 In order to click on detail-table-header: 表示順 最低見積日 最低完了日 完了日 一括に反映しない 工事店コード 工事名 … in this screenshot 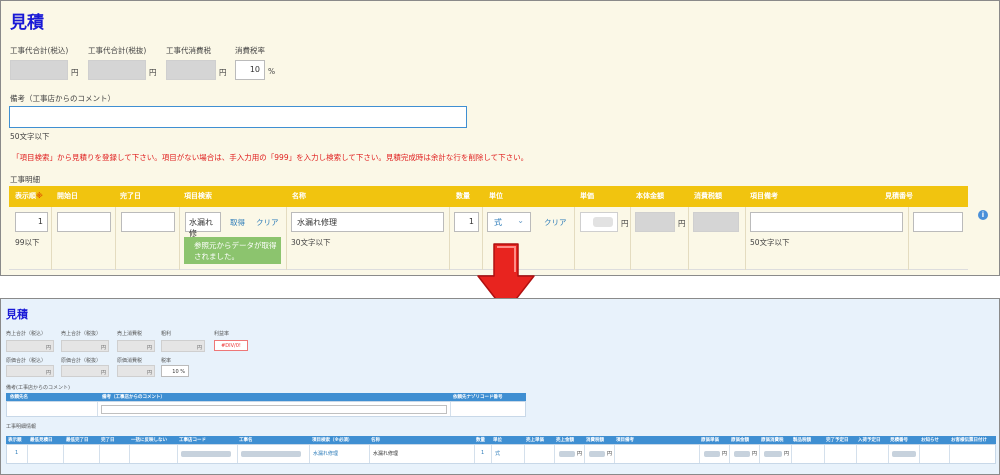, I will do `click(501, 440)`.